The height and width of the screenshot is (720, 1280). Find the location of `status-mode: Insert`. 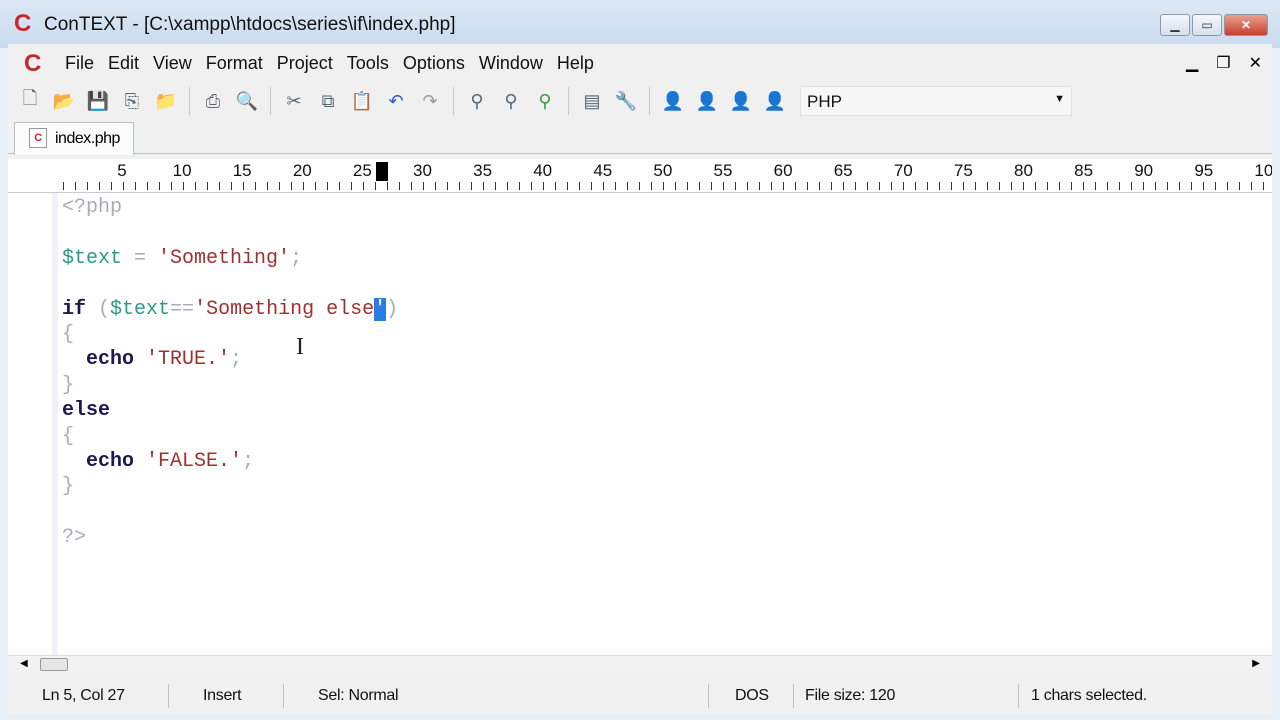

status-mode: Insert is located at coordinates (222, 695).